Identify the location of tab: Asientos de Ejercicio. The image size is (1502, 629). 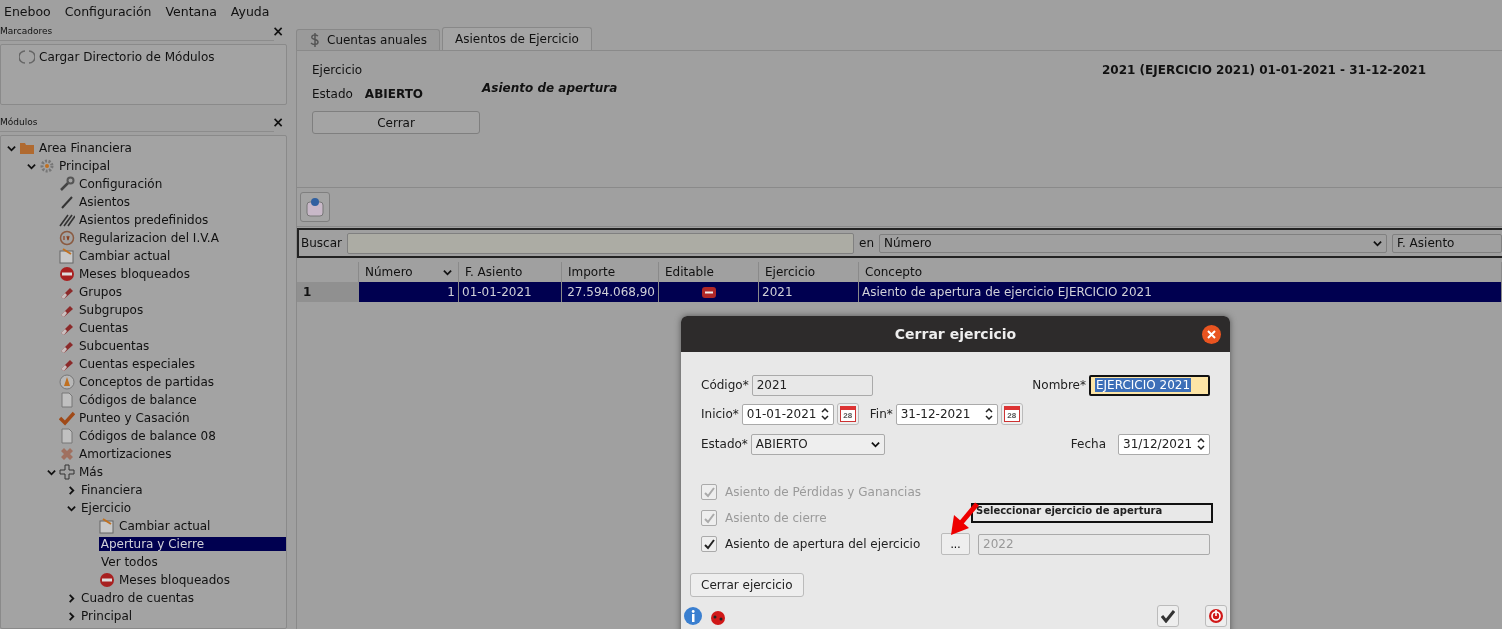
(517, 38).